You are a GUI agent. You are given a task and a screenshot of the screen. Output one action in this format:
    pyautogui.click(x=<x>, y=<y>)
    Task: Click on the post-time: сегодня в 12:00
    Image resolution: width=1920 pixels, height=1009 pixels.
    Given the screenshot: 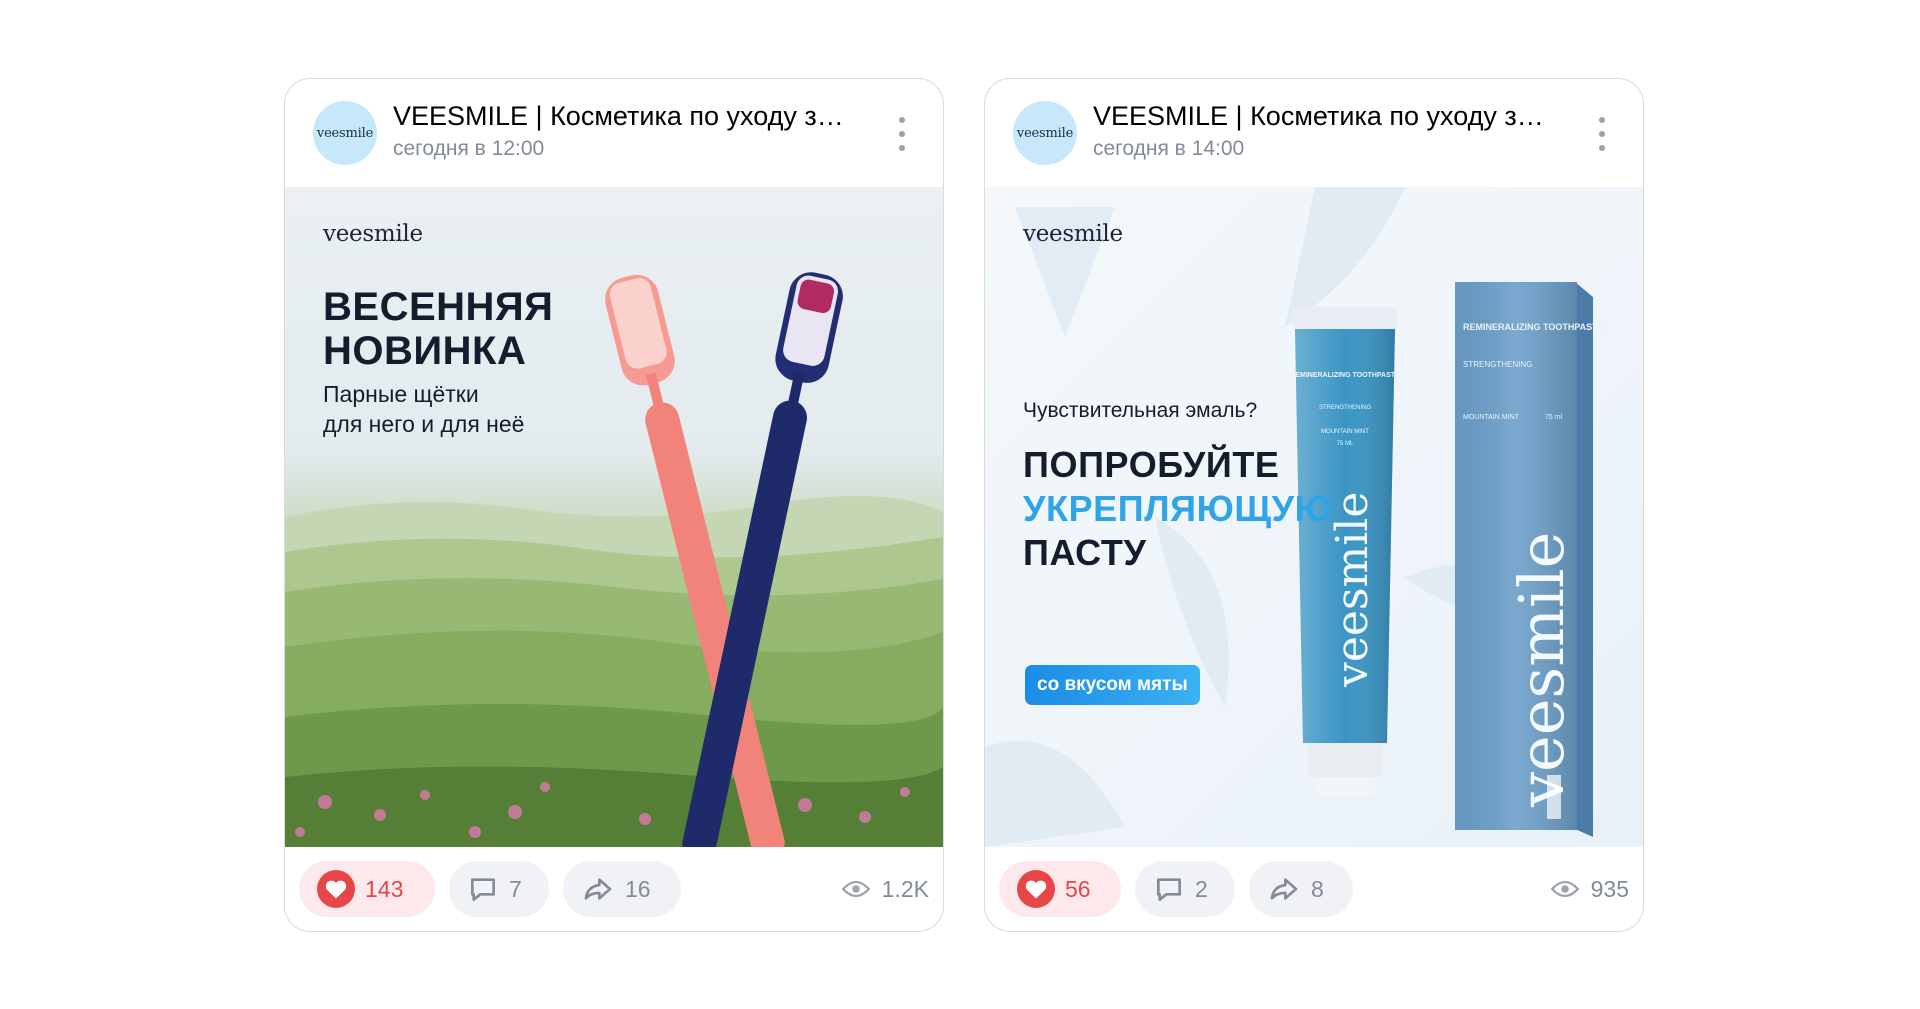 What is the action you would take?
    pyautogui.click(x=468, y=149)
    